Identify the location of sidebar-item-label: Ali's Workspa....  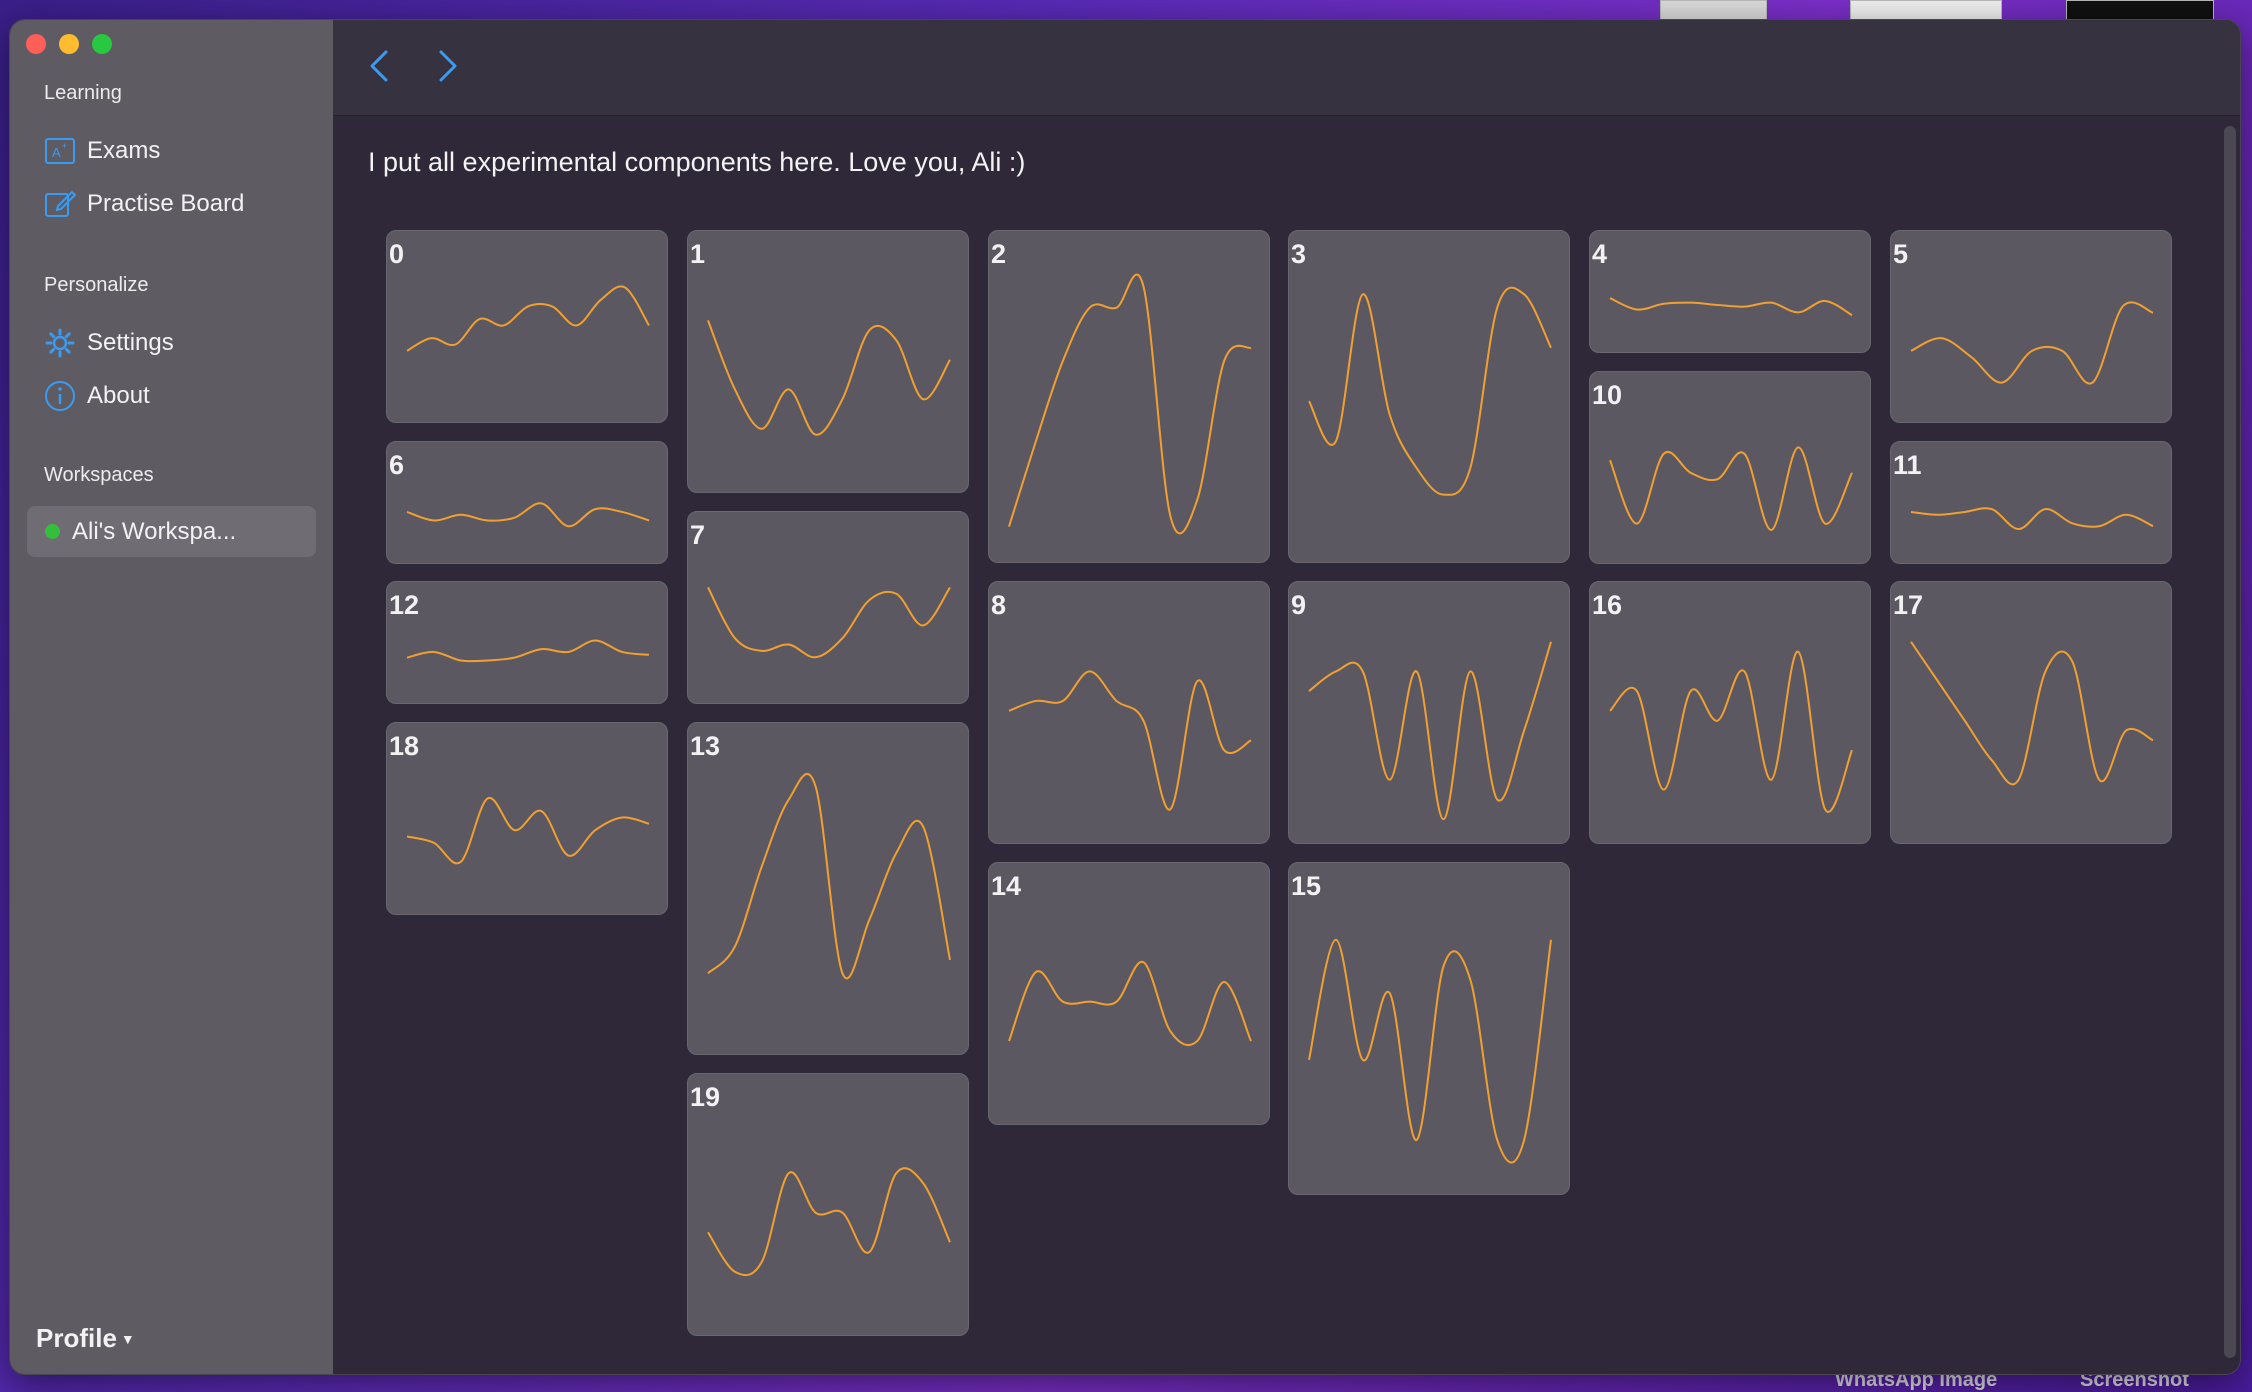
(154, 531).